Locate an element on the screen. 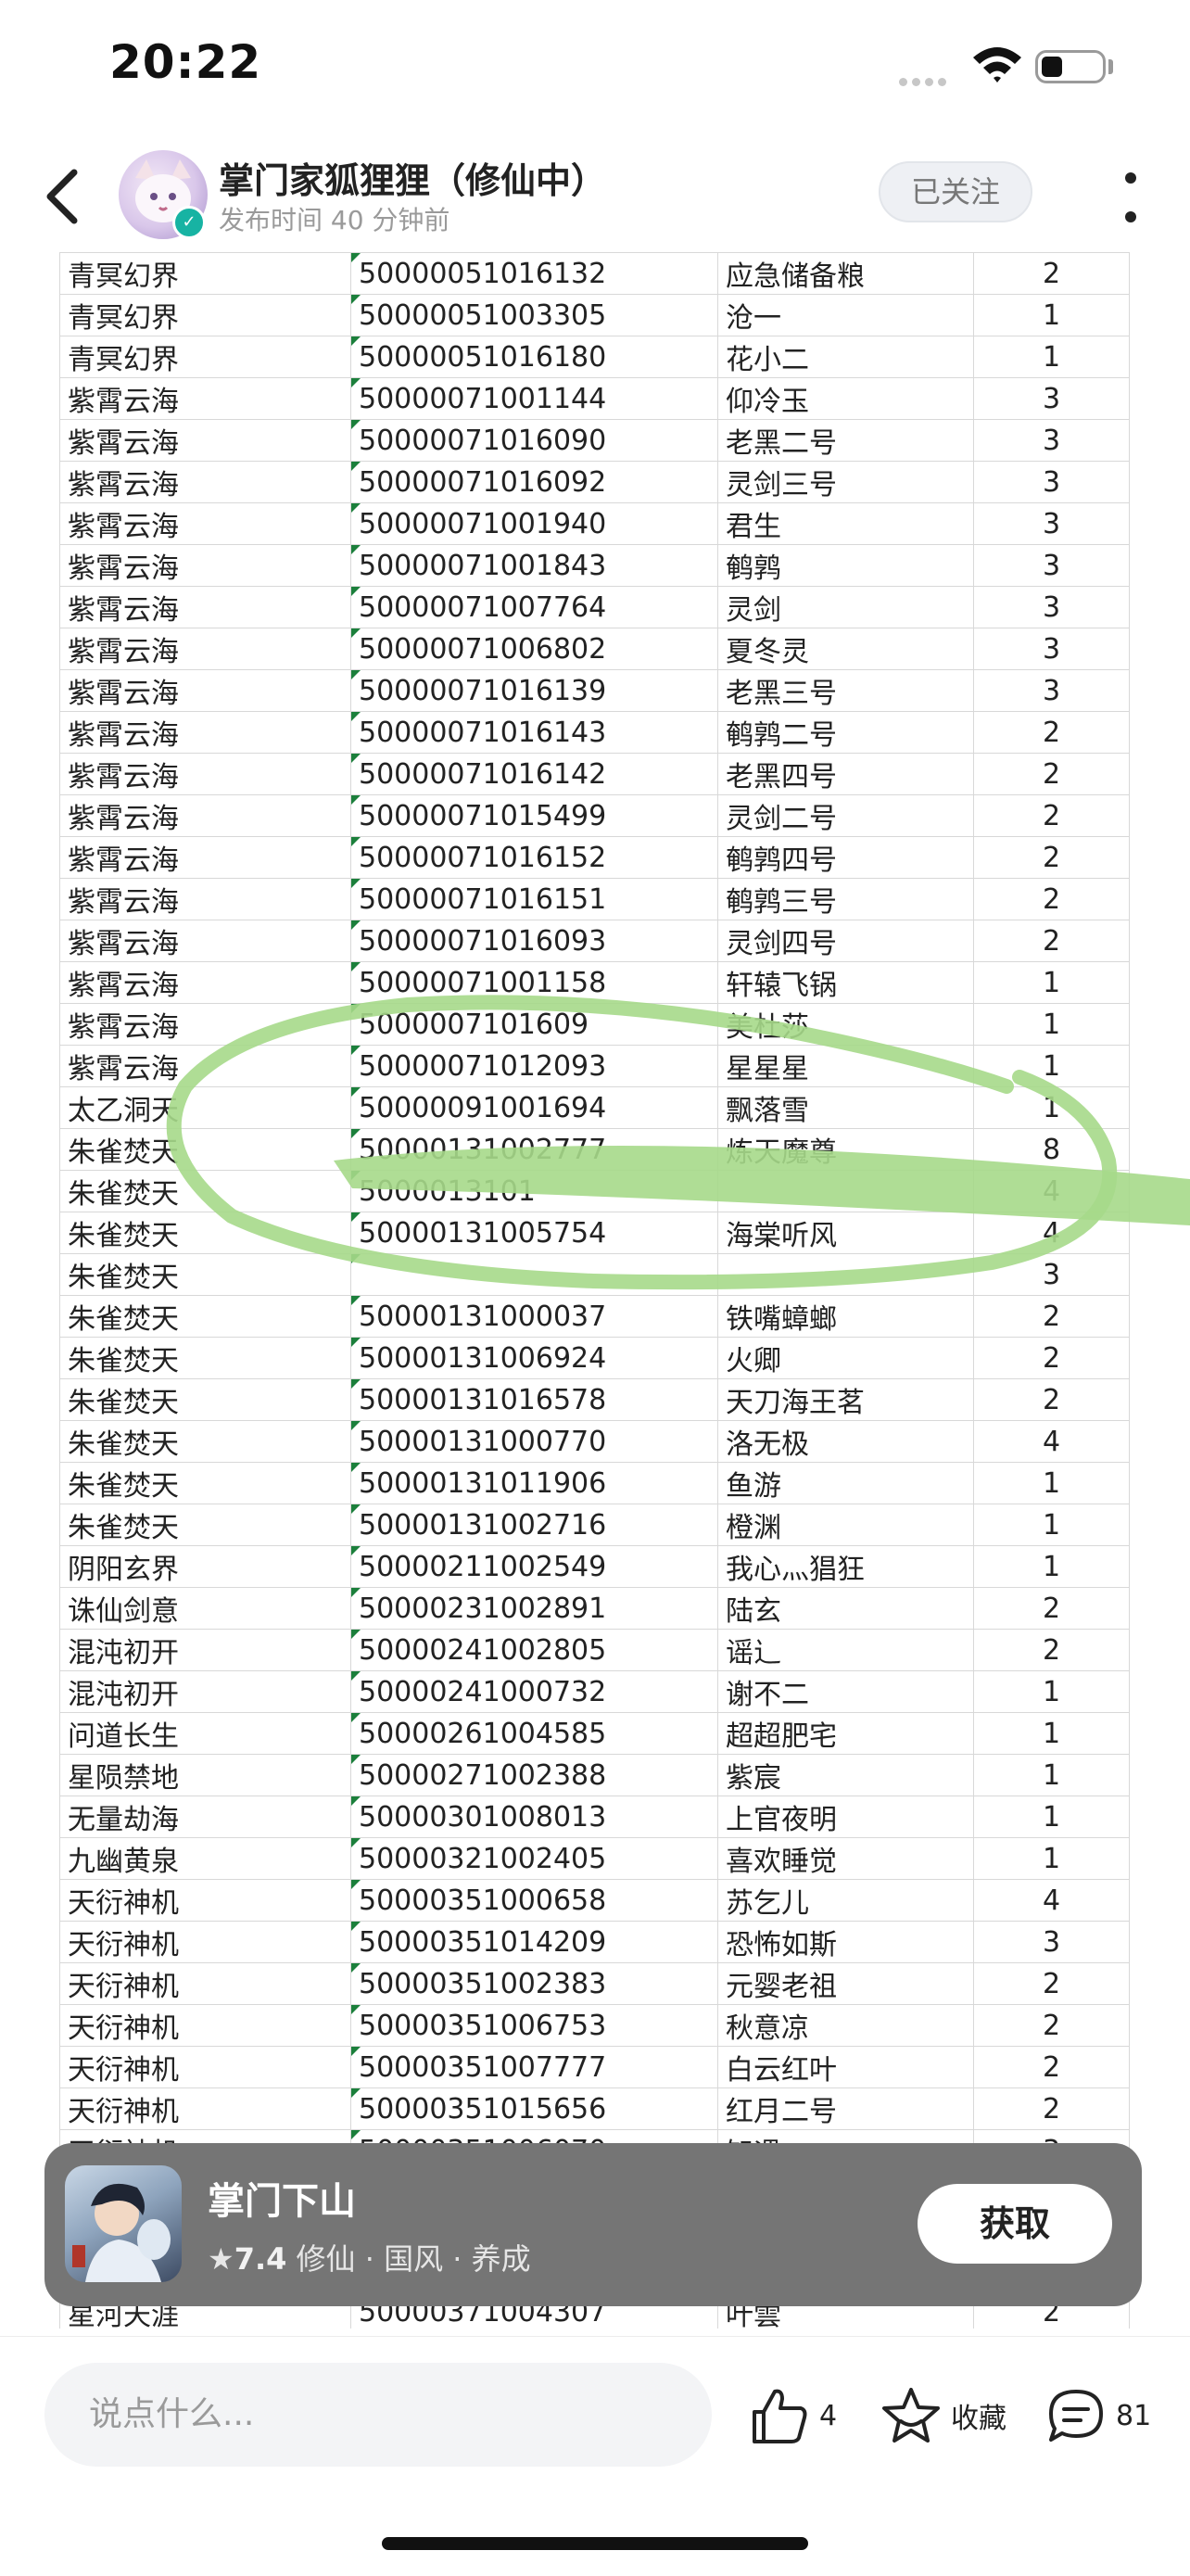  like-button: 4 is located at coordinates (793, 2415).